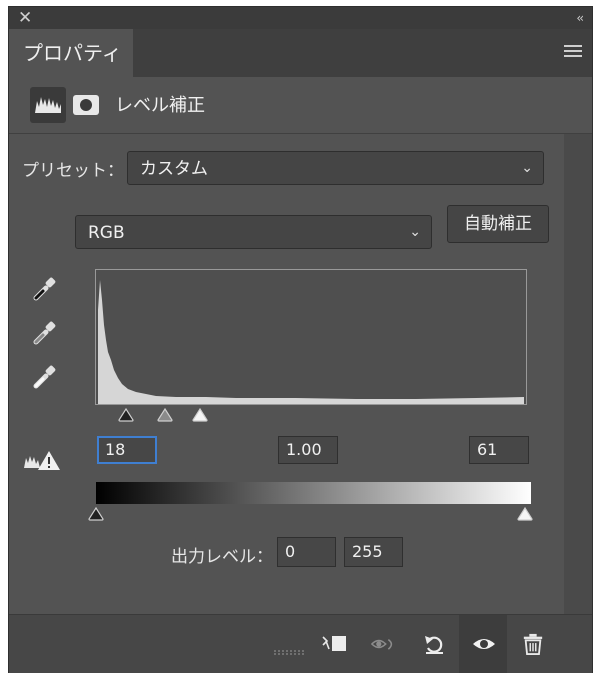 This screenshot has width=600, height=684. What do you see at coordinates (73, 171) in the screenshot?
I see `preset-label: プリセット：` at bounding box center [73, 171].